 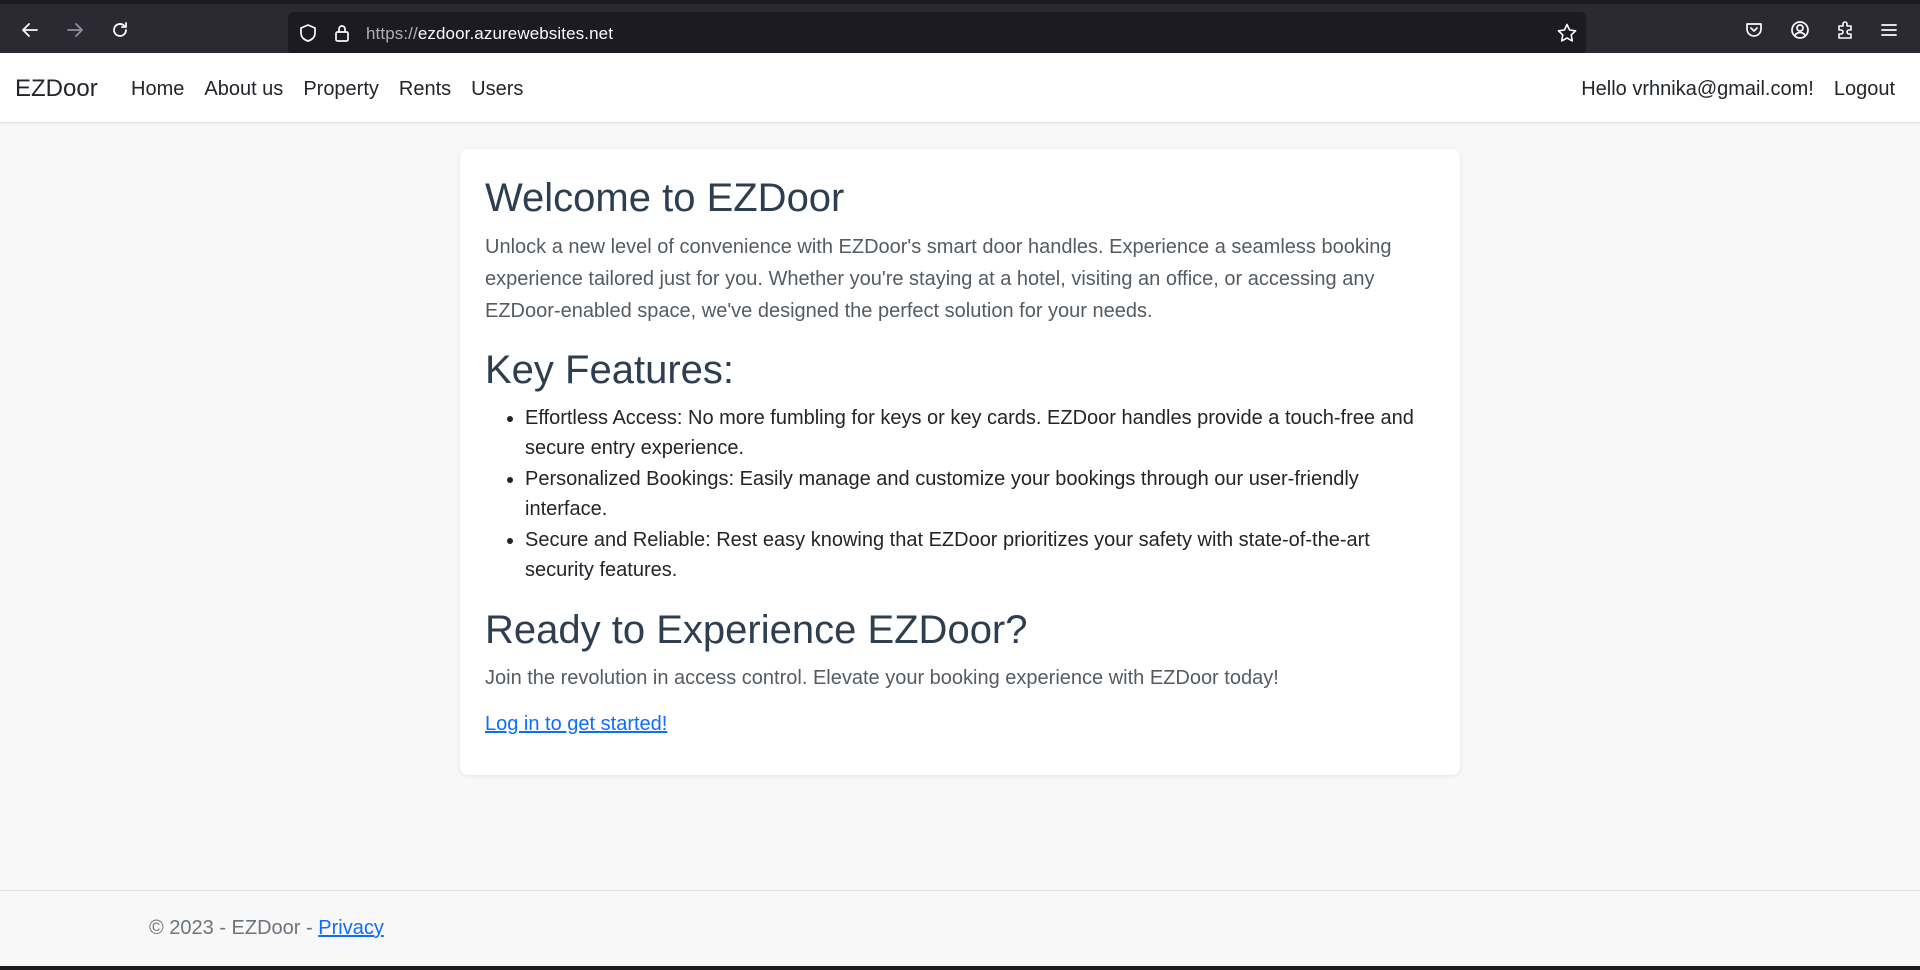 I want to click on reload-icon, so click(x=120, y=29).